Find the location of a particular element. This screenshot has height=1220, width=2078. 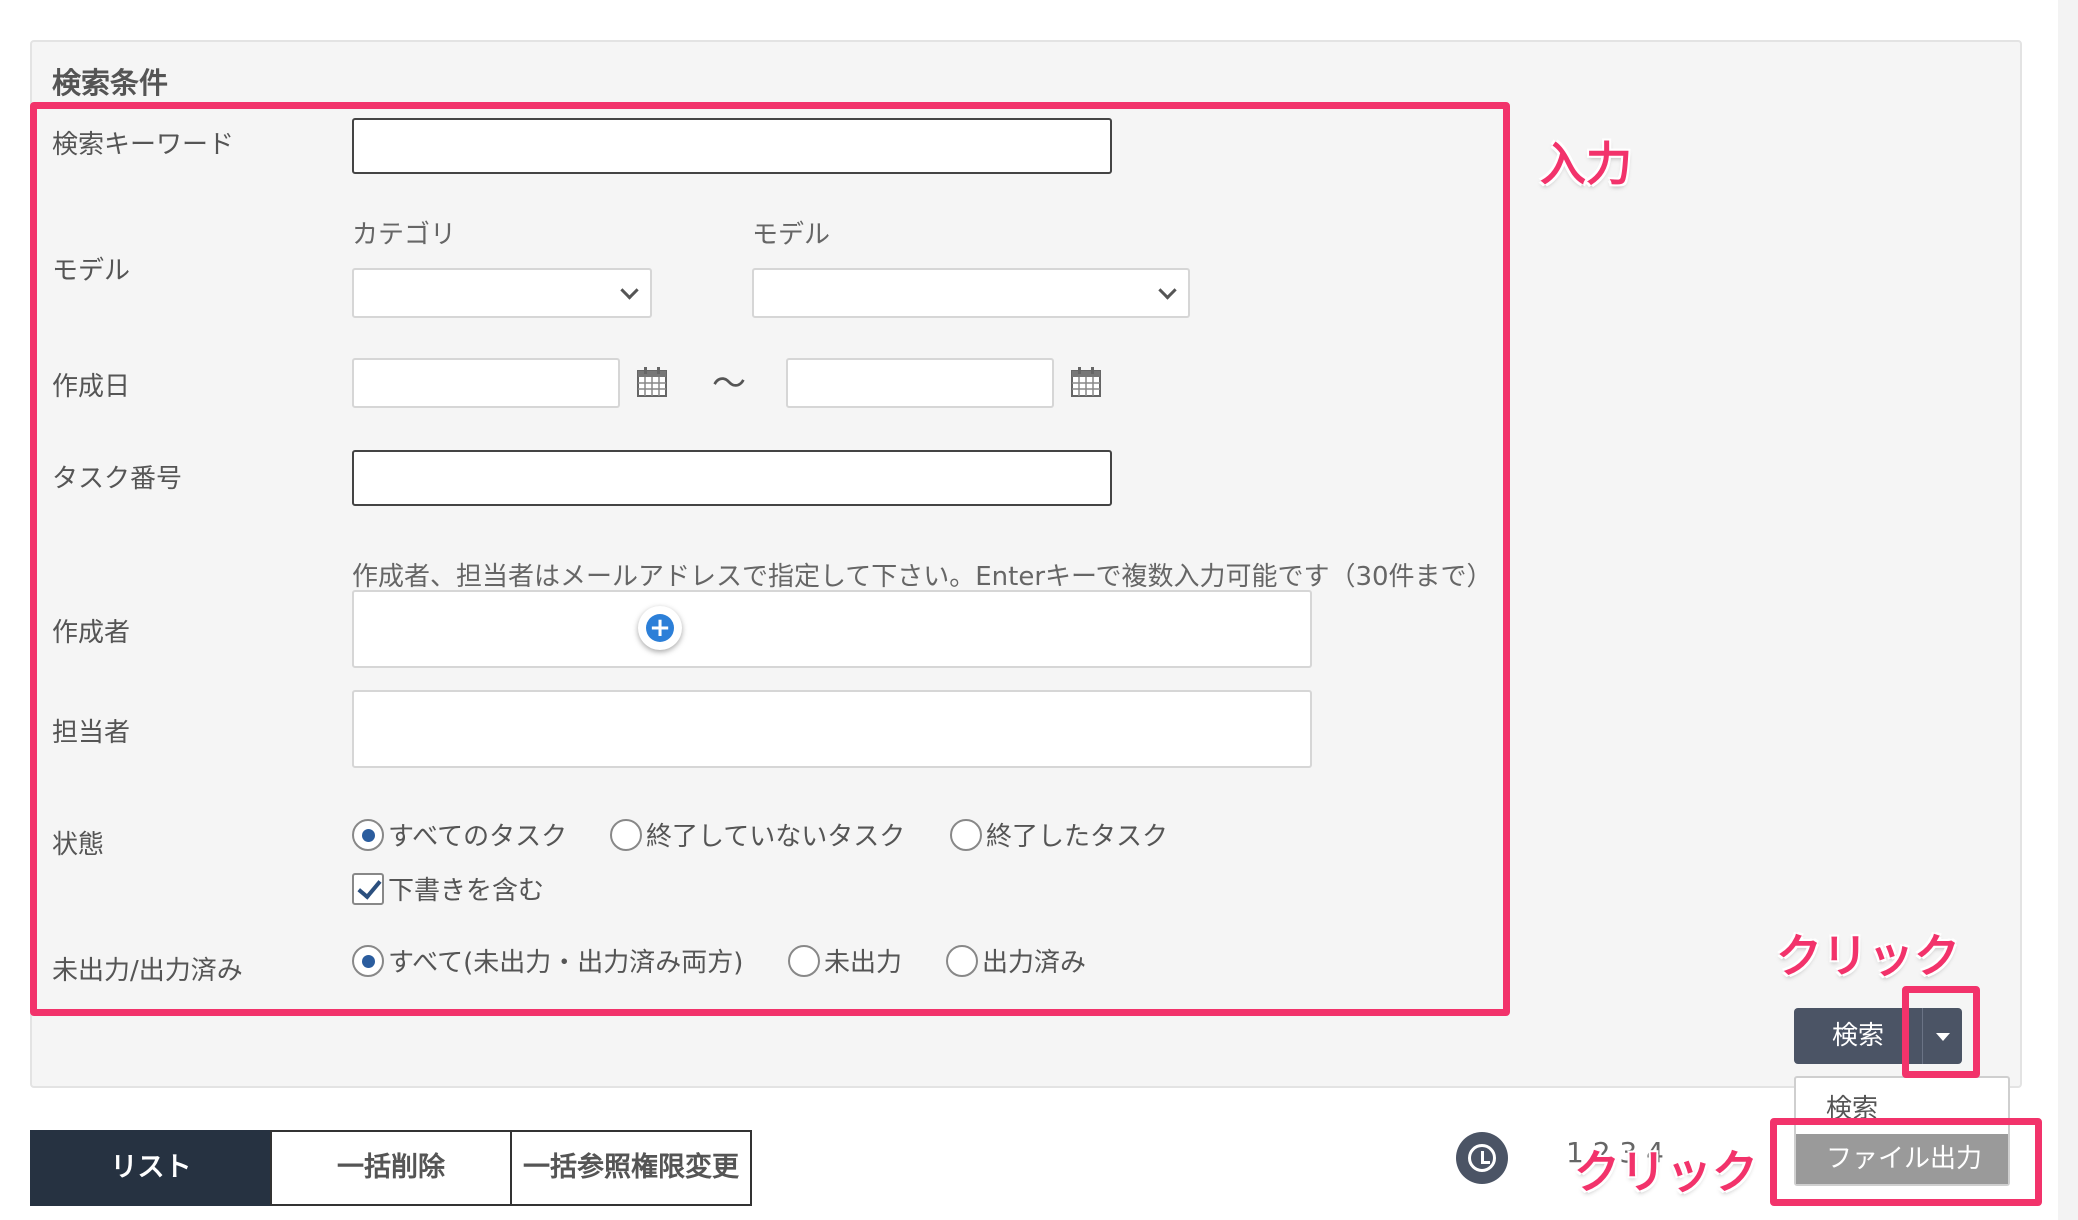

model-select is located at coordinates (971, 293).